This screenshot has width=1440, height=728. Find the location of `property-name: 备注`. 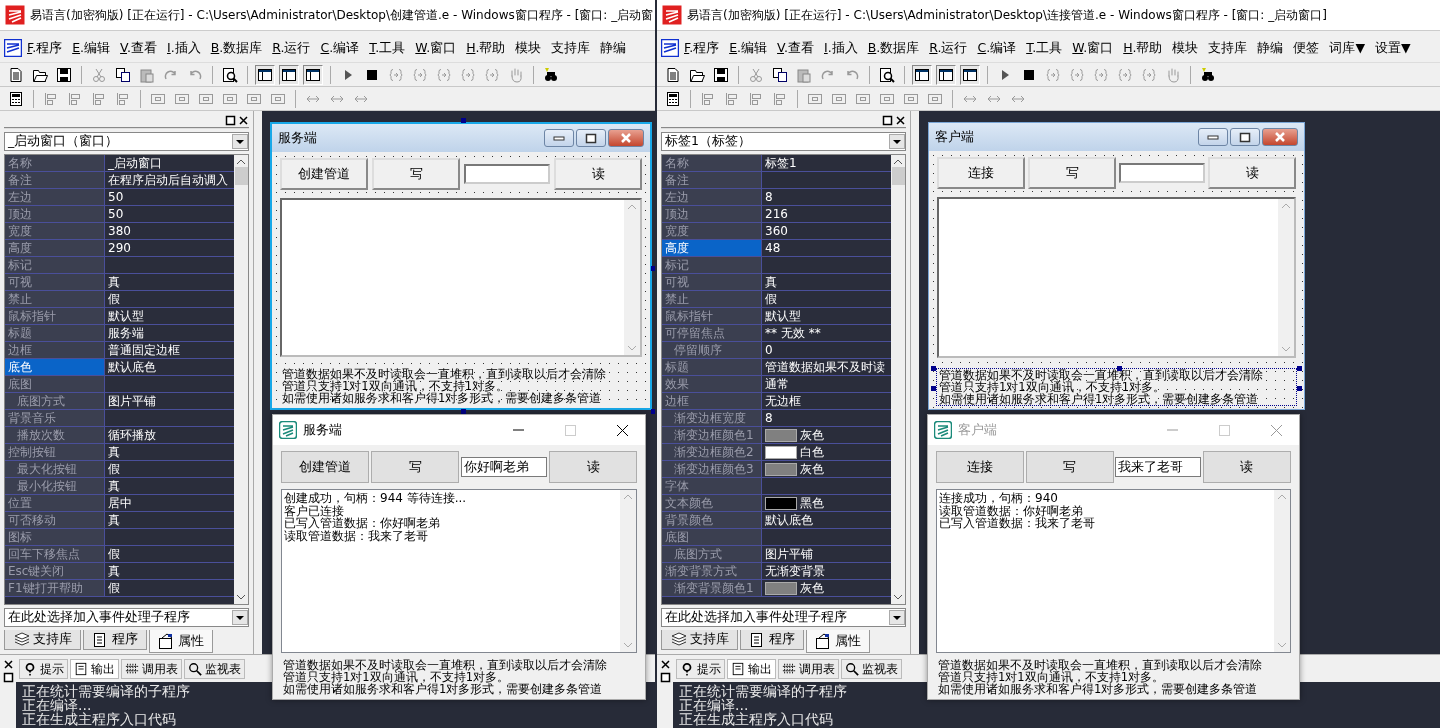

property-name: 备注 is located at coordinates (712, 180).